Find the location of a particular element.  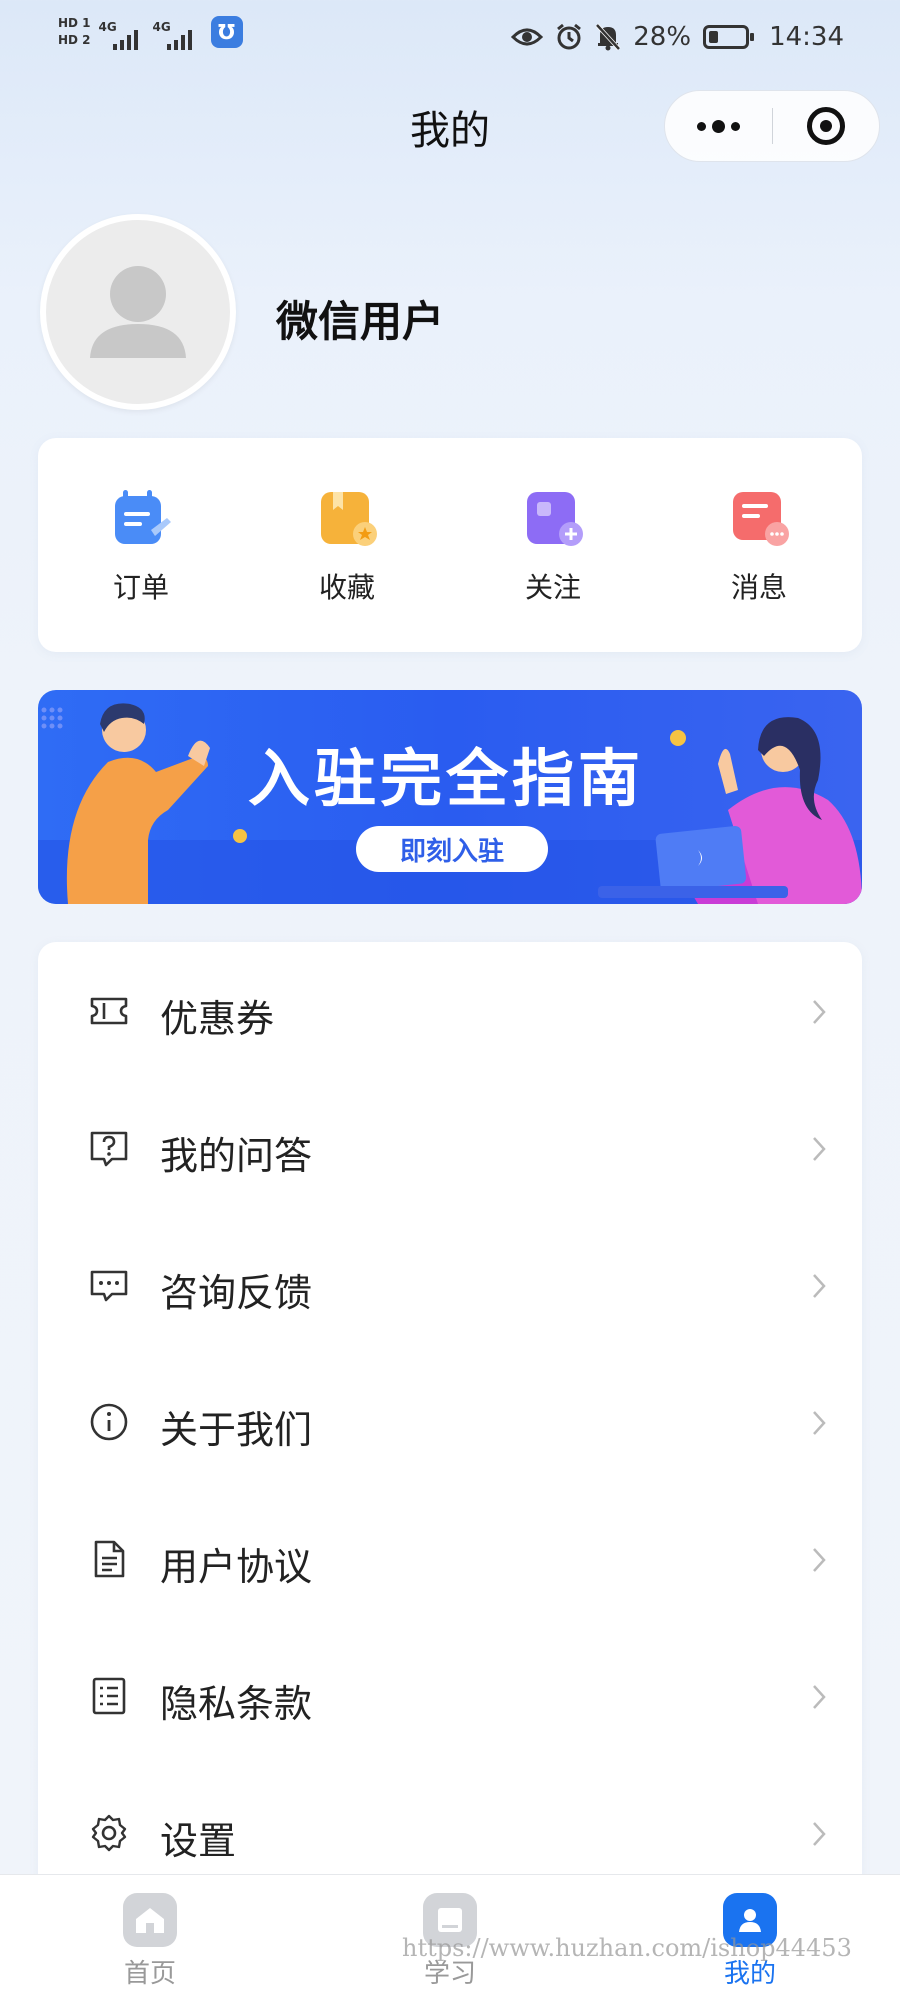

app-notification-icon: Ʊ is located at coordinates (226, 32).